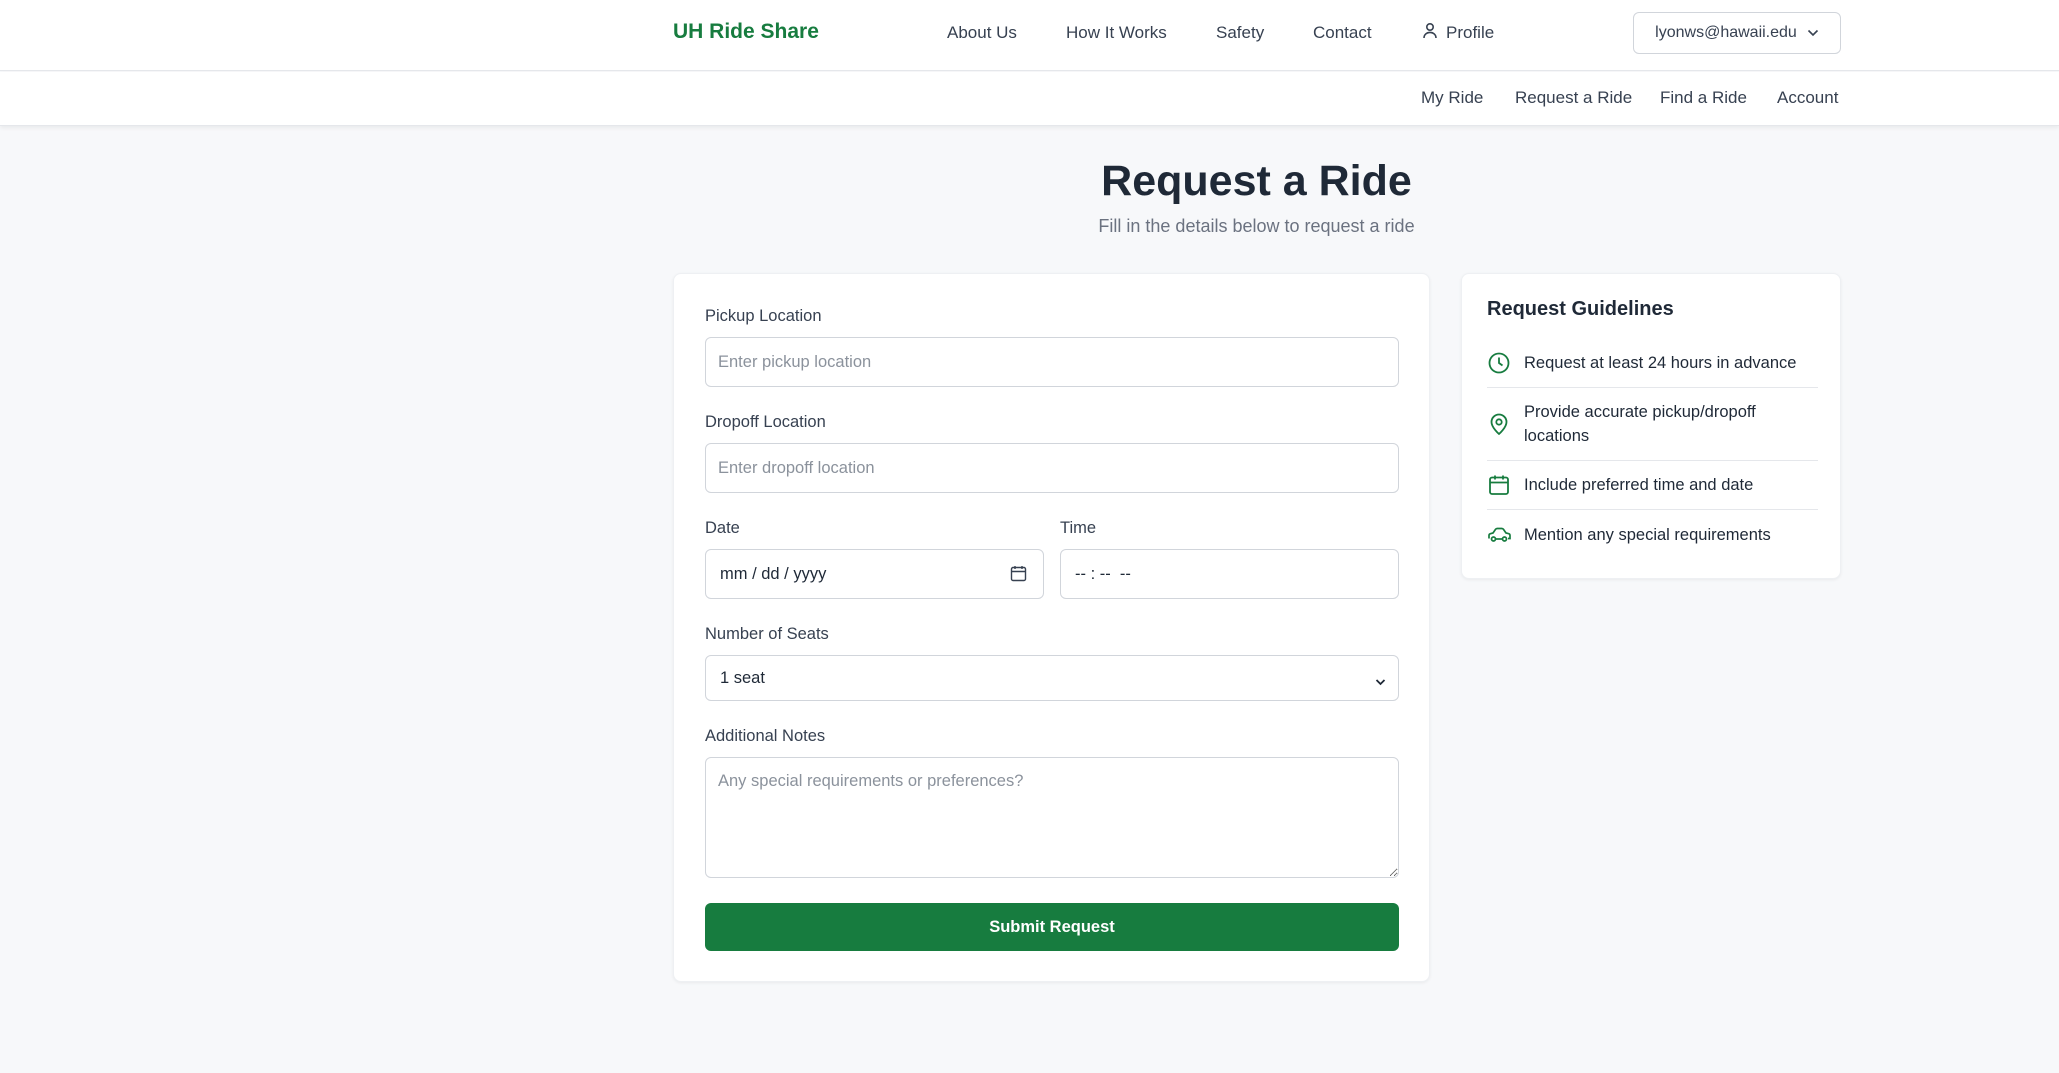  I want to click on calendar-icon, so click(1499, 485).